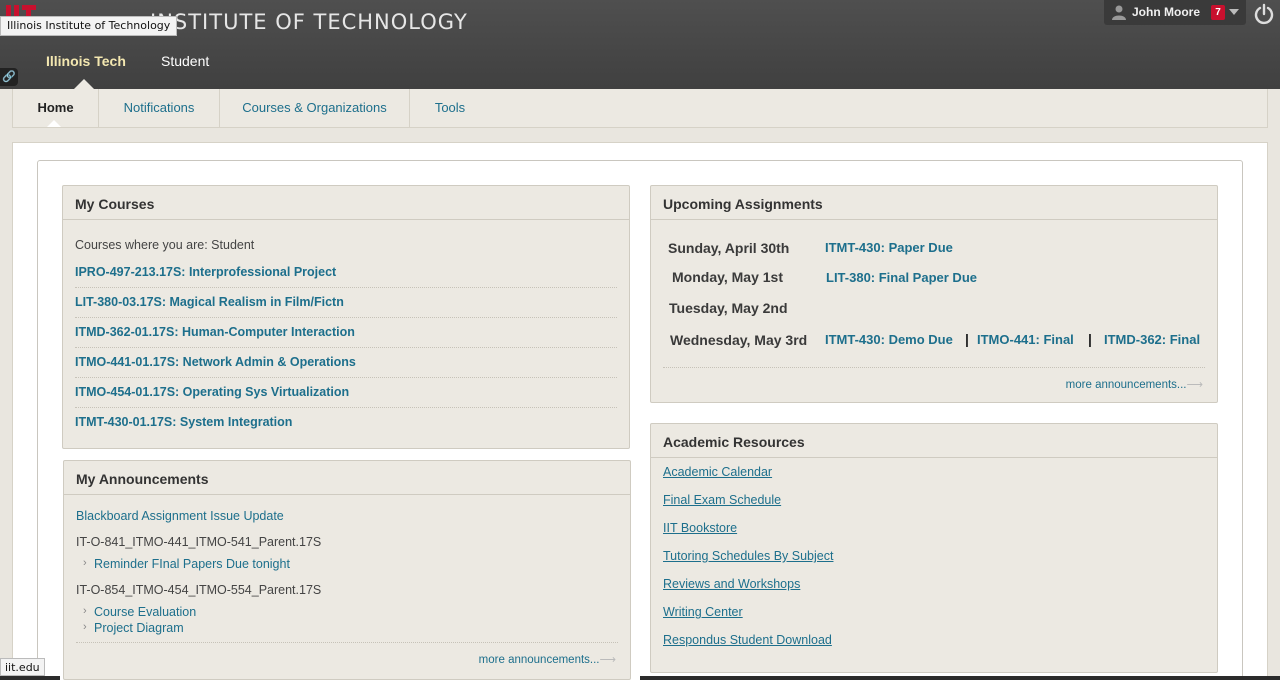 The image size is (1280, 680). I want to click on announcement-link: Blackboard Assignment Issue Update, so click(180, 516).